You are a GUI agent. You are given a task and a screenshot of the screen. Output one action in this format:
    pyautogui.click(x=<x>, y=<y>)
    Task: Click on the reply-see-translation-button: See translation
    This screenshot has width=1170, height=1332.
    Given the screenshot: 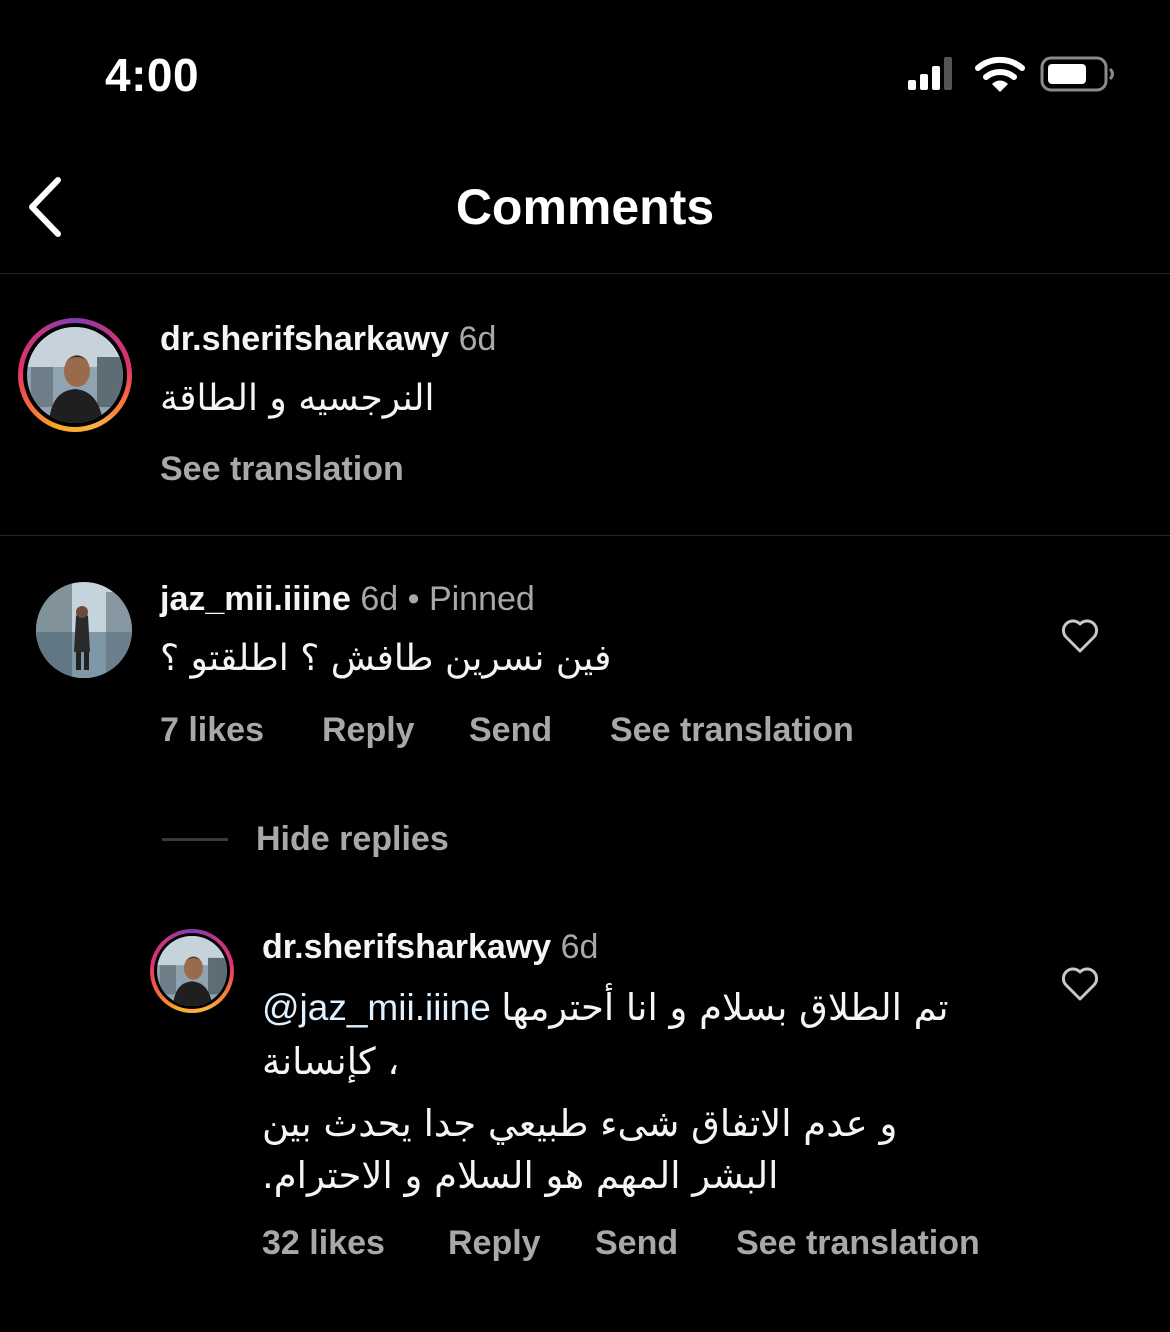 What is the action you would take?
    pyautogui.click(x=858, y=1243)
    